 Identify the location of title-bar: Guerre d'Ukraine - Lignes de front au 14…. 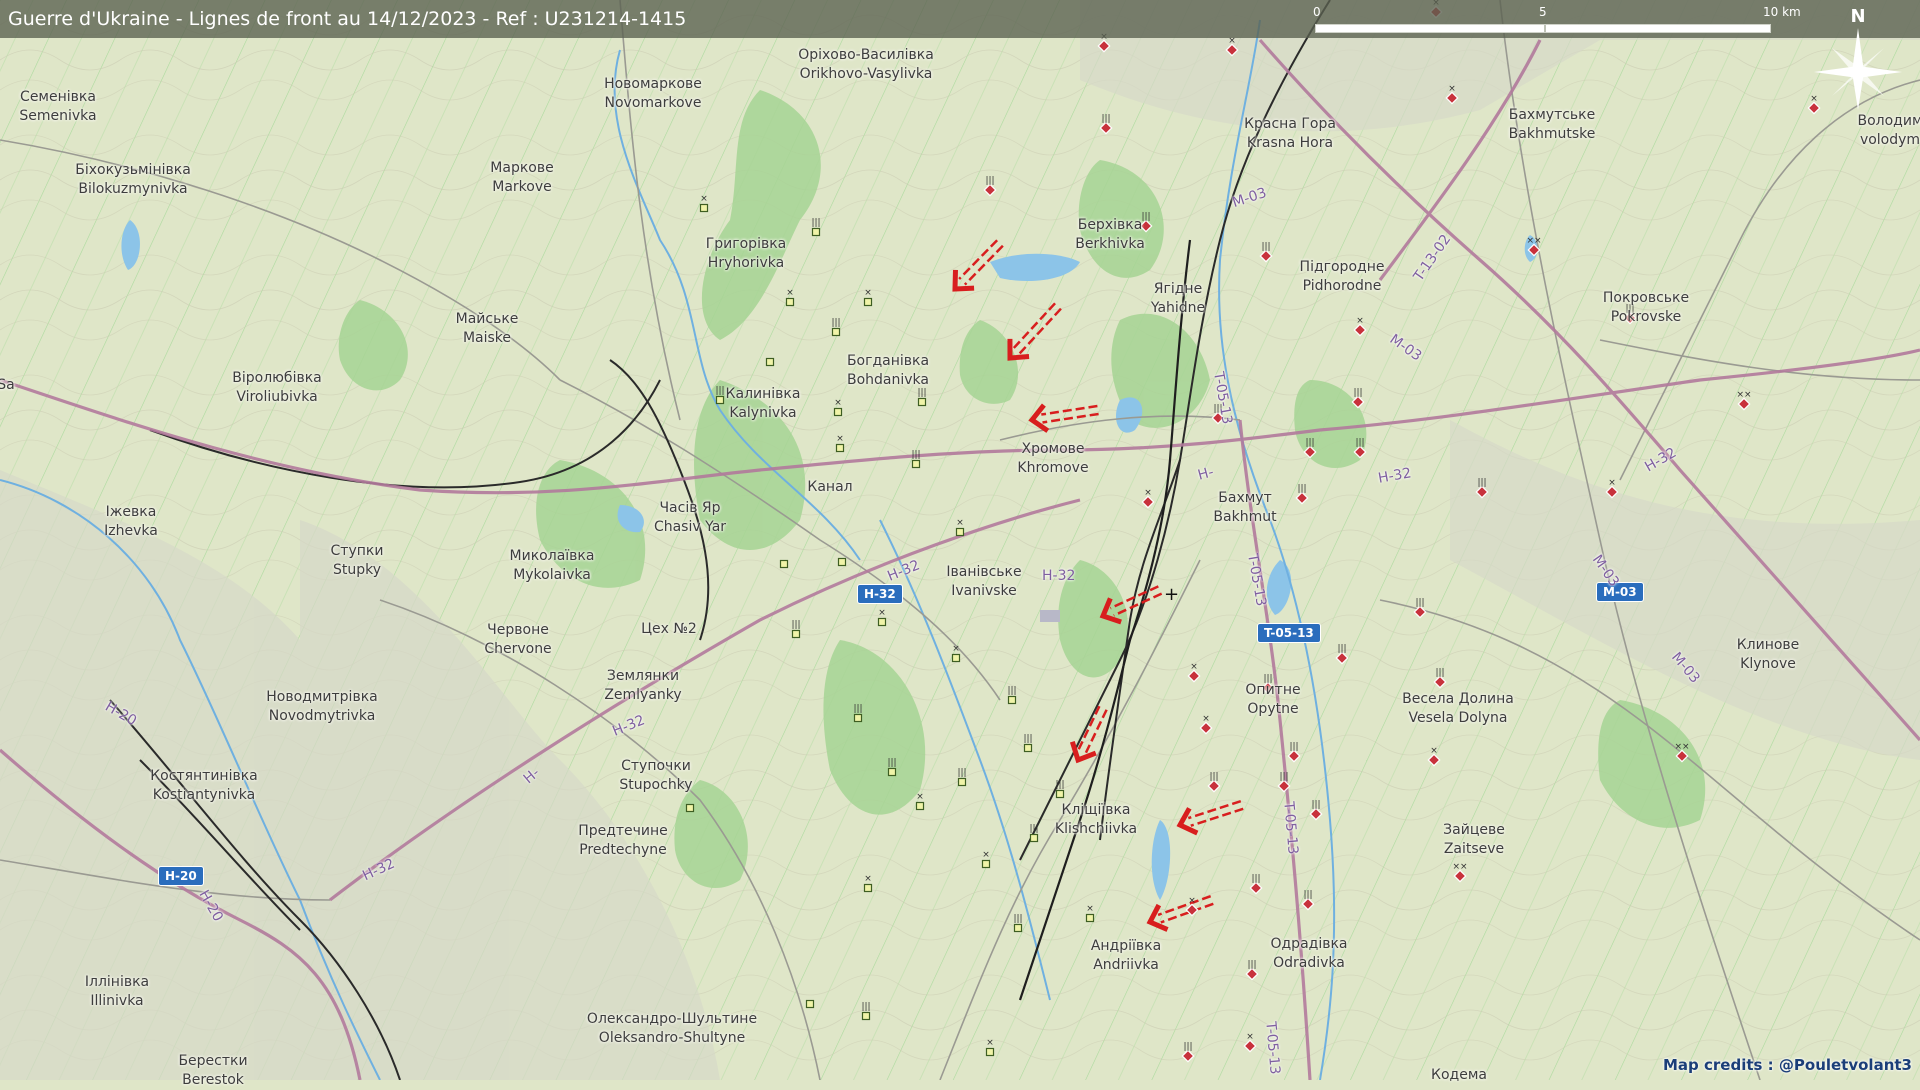
(960, 19).